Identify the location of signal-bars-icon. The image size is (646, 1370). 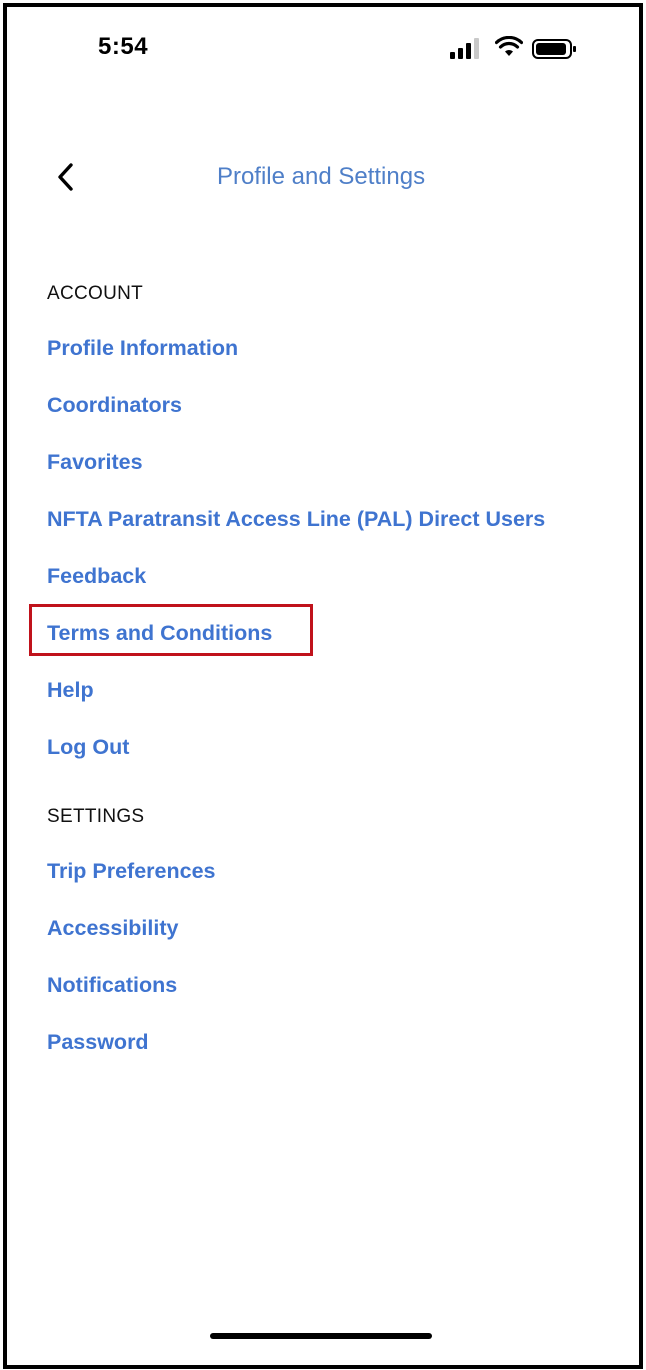
(464, 48).